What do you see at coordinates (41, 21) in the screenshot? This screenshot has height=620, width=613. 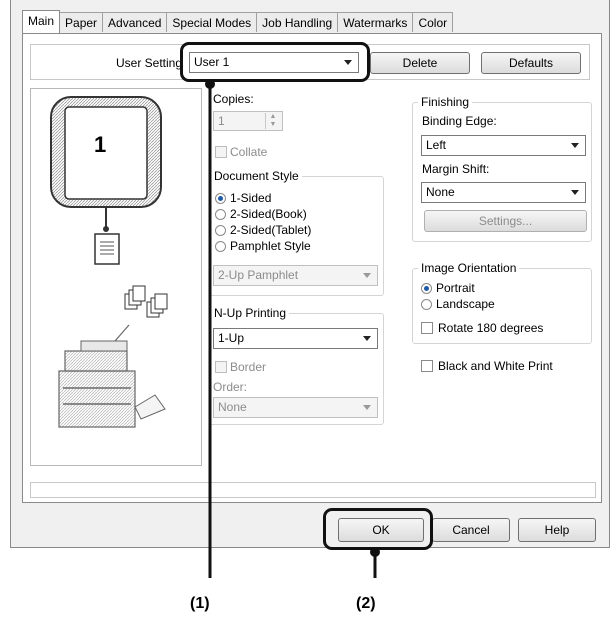 I see `tab-main: Main` at bounding box center [41, 21].